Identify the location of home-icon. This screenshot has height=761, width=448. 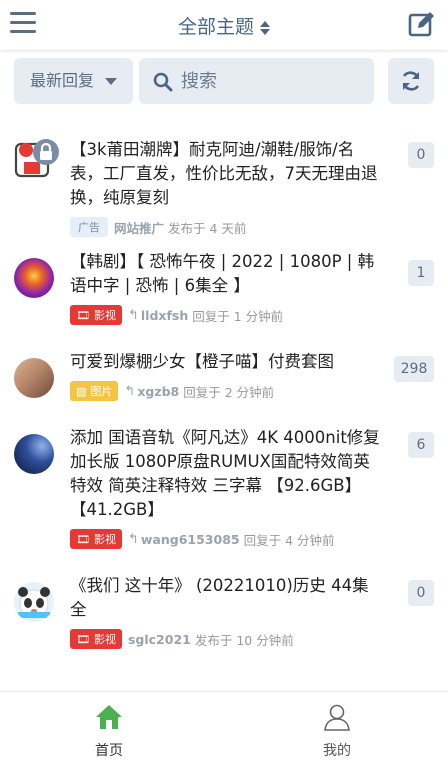
(109, 717).